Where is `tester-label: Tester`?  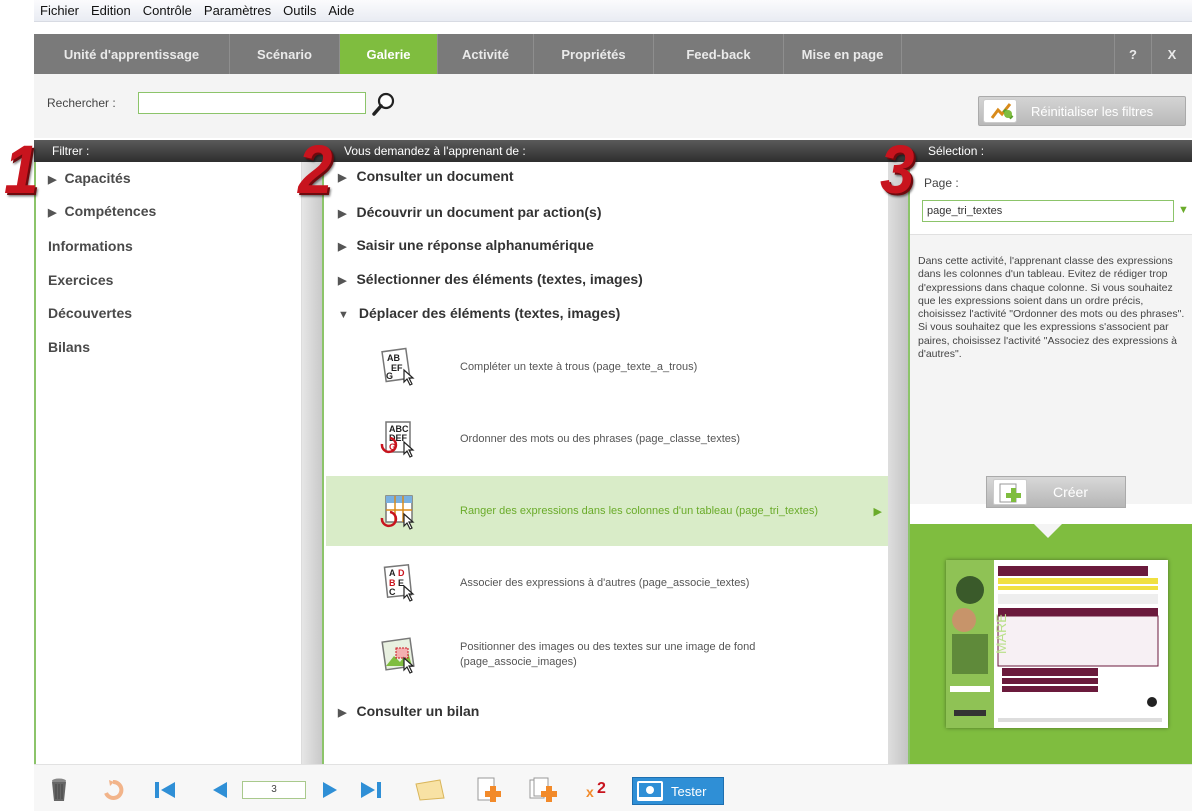 tester-label: Tester is located at coordinates (689, 791).